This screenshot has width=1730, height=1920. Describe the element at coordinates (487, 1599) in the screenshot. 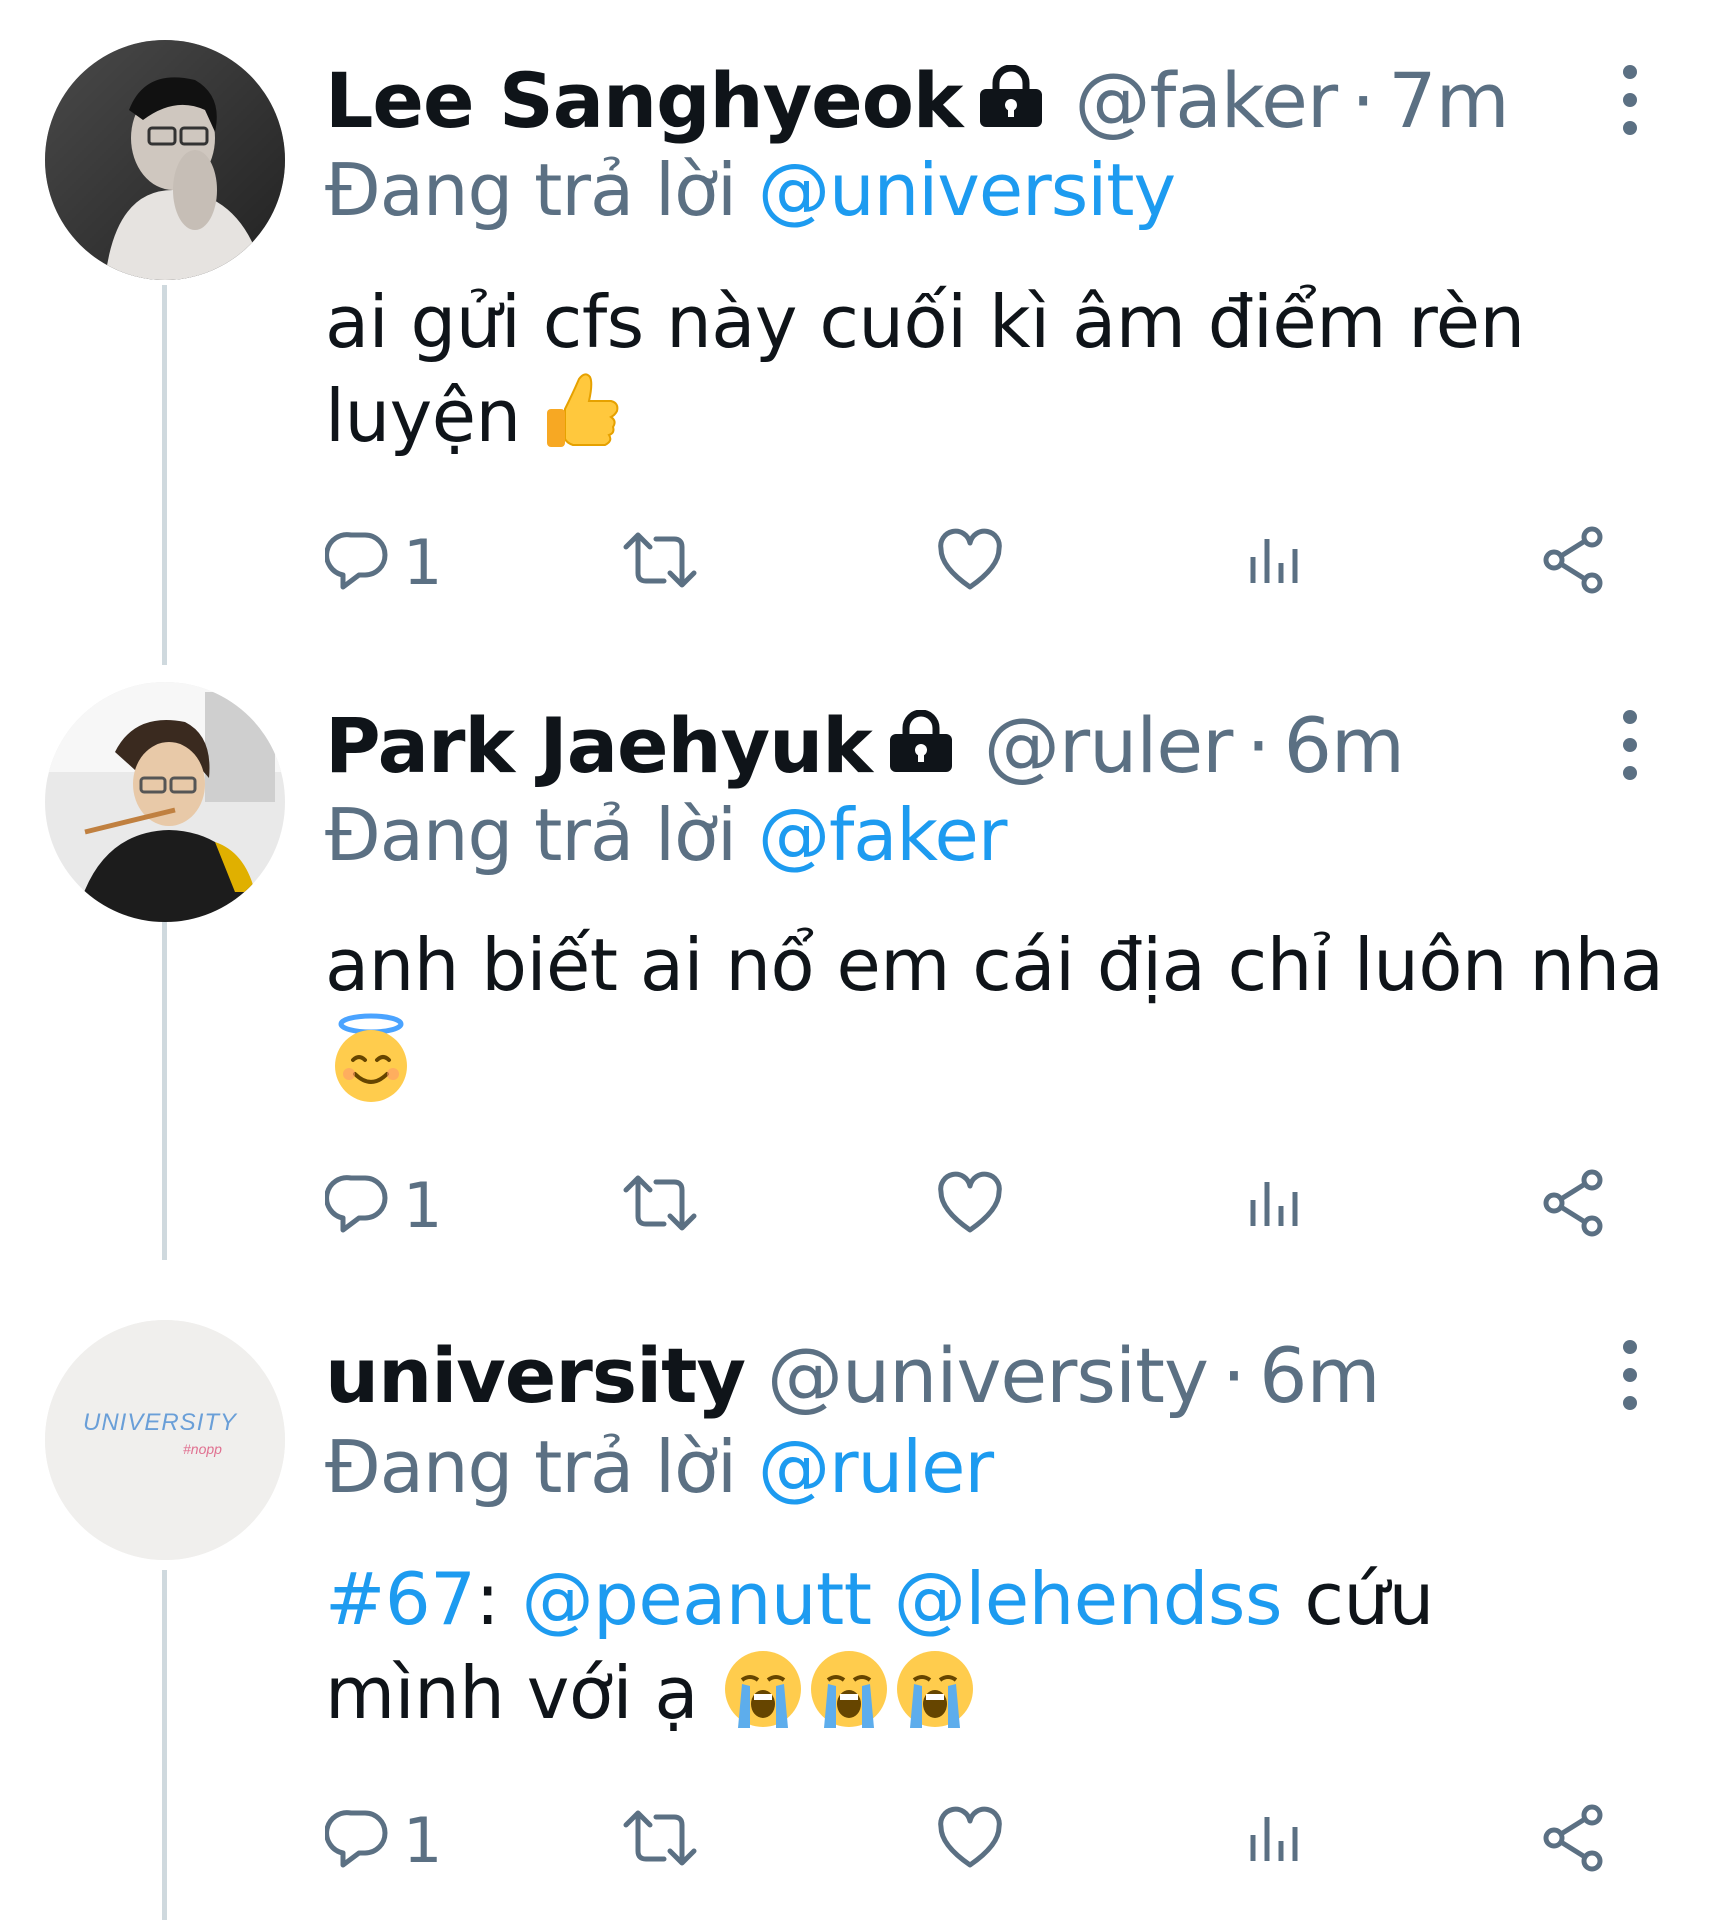

I see `colon: :` at that location.